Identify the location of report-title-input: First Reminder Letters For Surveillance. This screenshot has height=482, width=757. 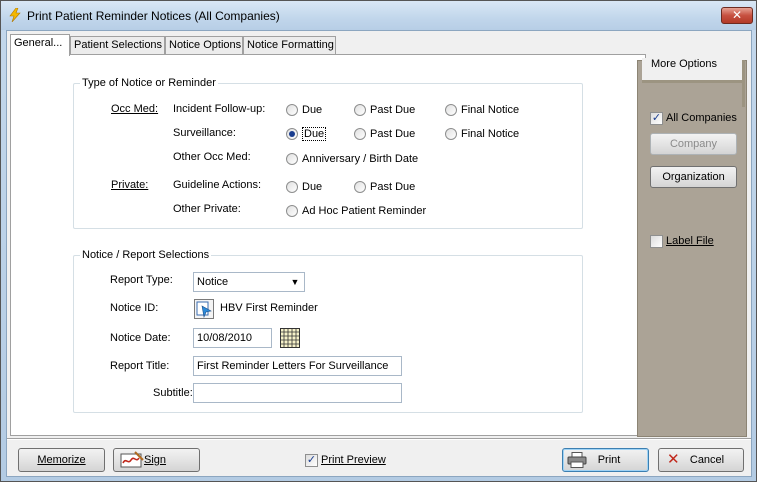
(297, 366).